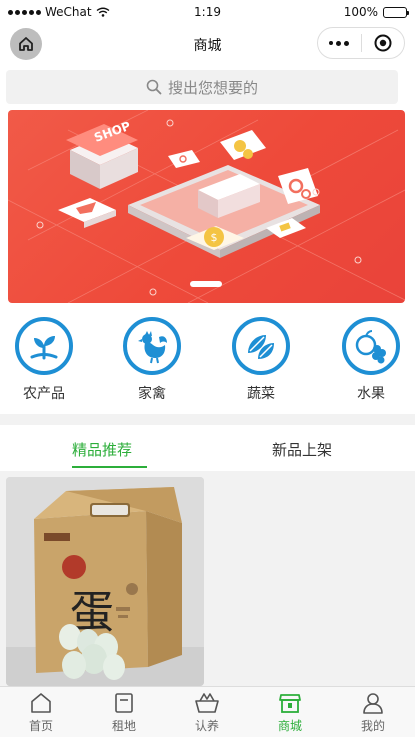 The height and width of the screenshot is (737, 415). I want to click on store-icon, so click(290, 703).